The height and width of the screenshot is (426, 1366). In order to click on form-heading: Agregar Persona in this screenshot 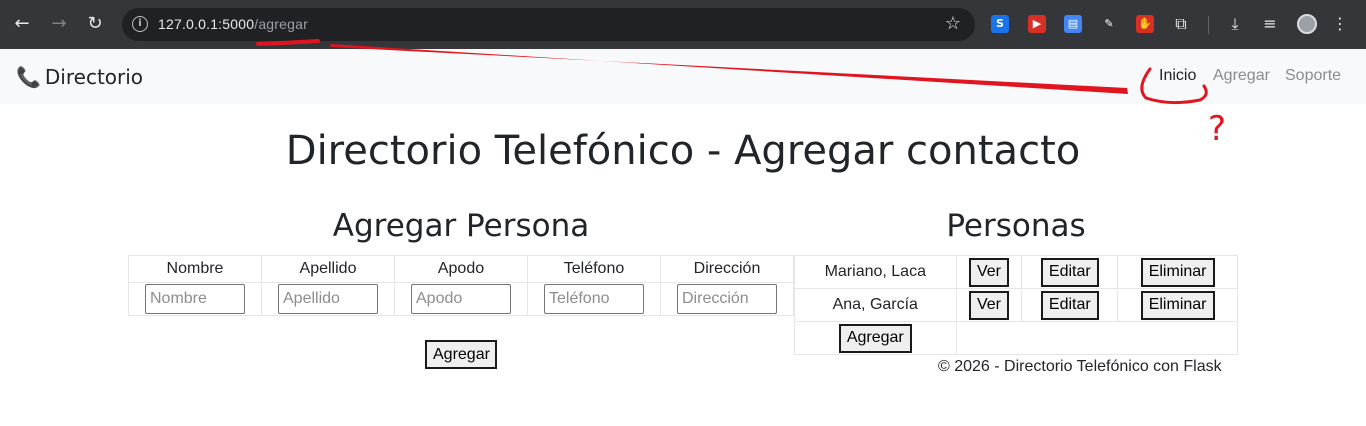, I will do `click(461, 226)`.